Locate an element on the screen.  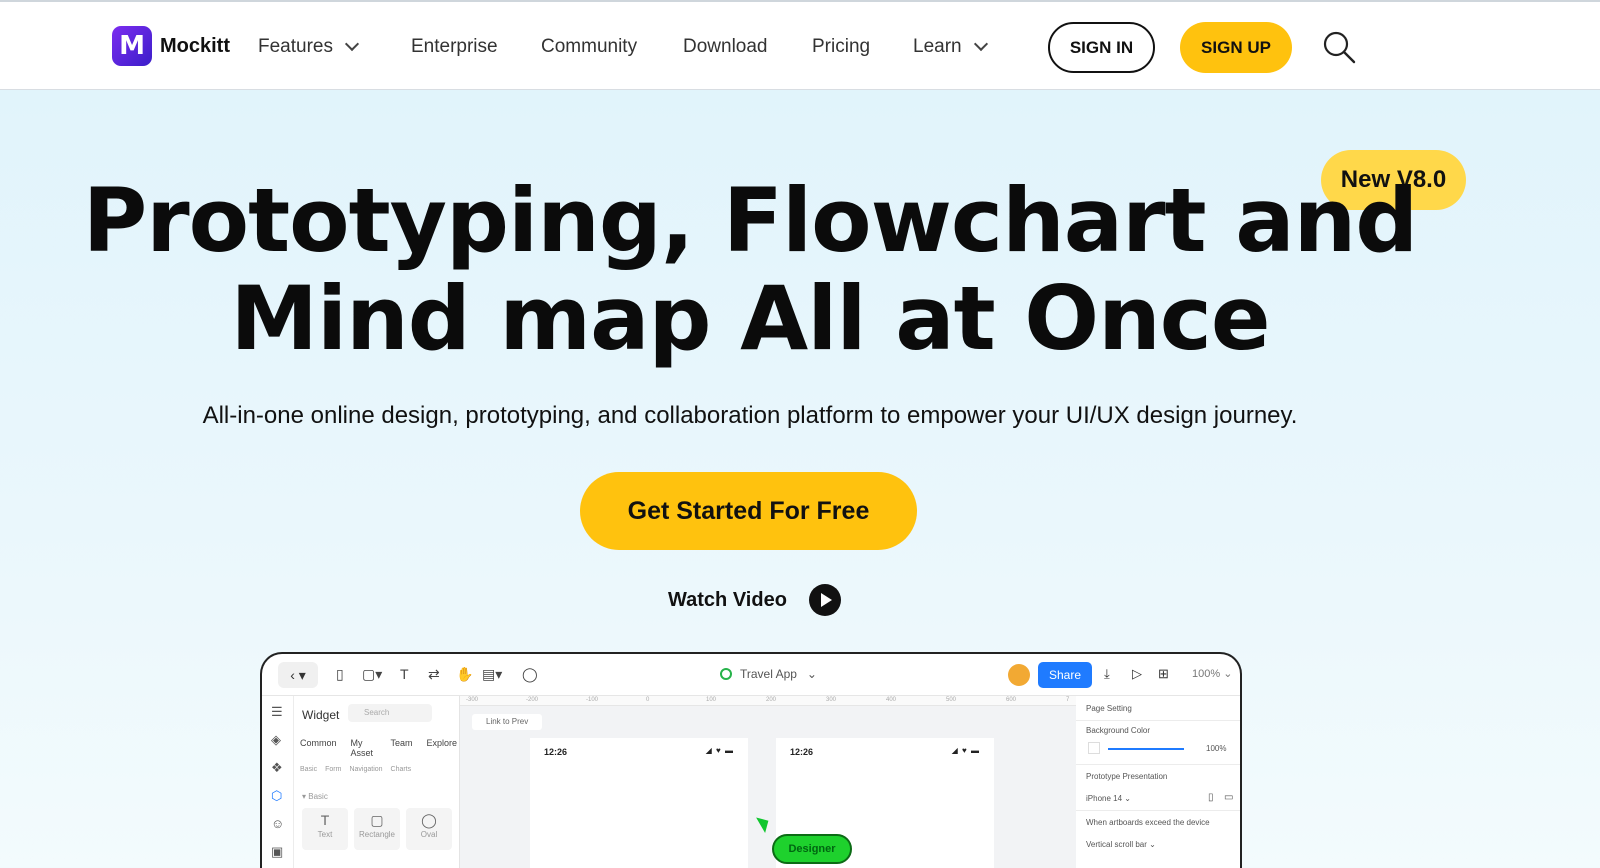
watch-video-link: Watch Video is located at coordinates (754, 600).